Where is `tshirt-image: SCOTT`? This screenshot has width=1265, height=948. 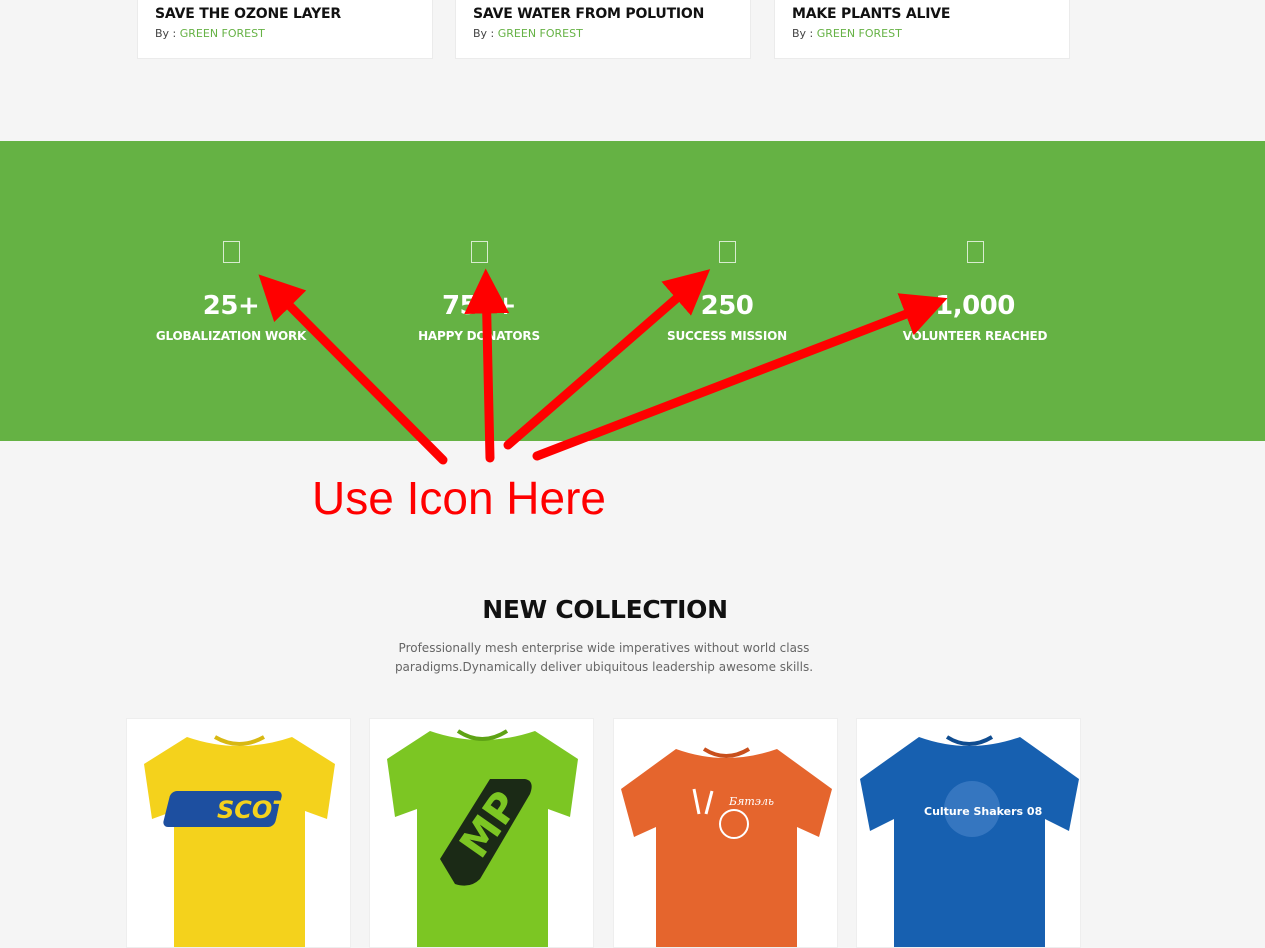 tshirt-image: SCOTT is located at coordinates (239, 841).